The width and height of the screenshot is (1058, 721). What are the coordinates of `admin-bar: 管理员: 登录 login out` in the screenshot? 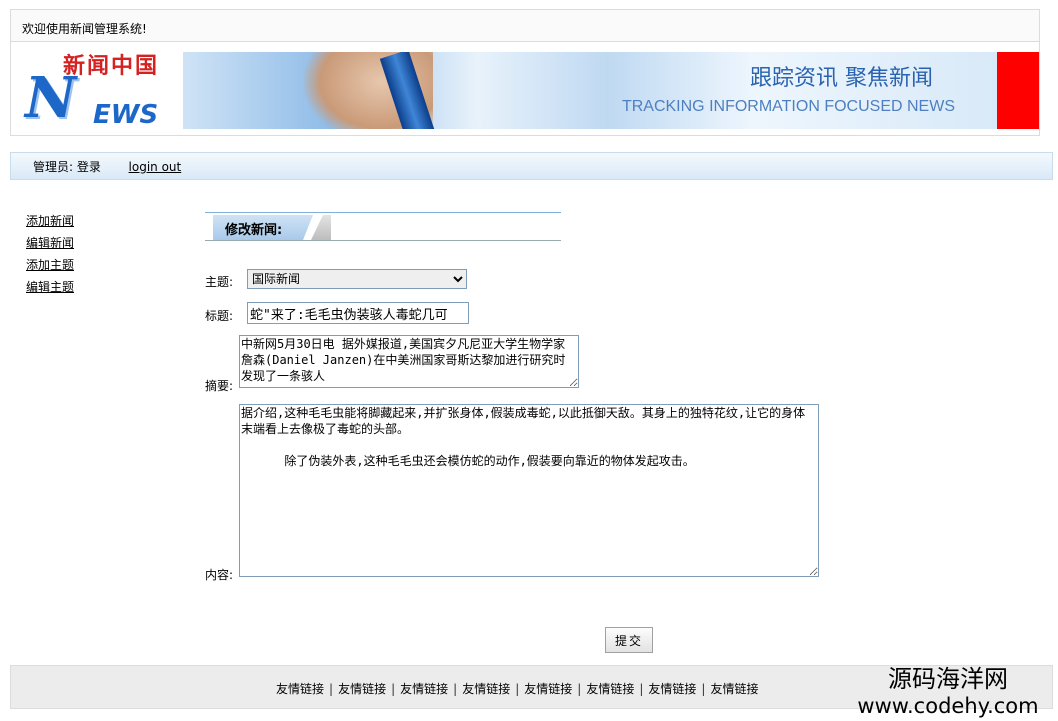 It's located at (531, 166).